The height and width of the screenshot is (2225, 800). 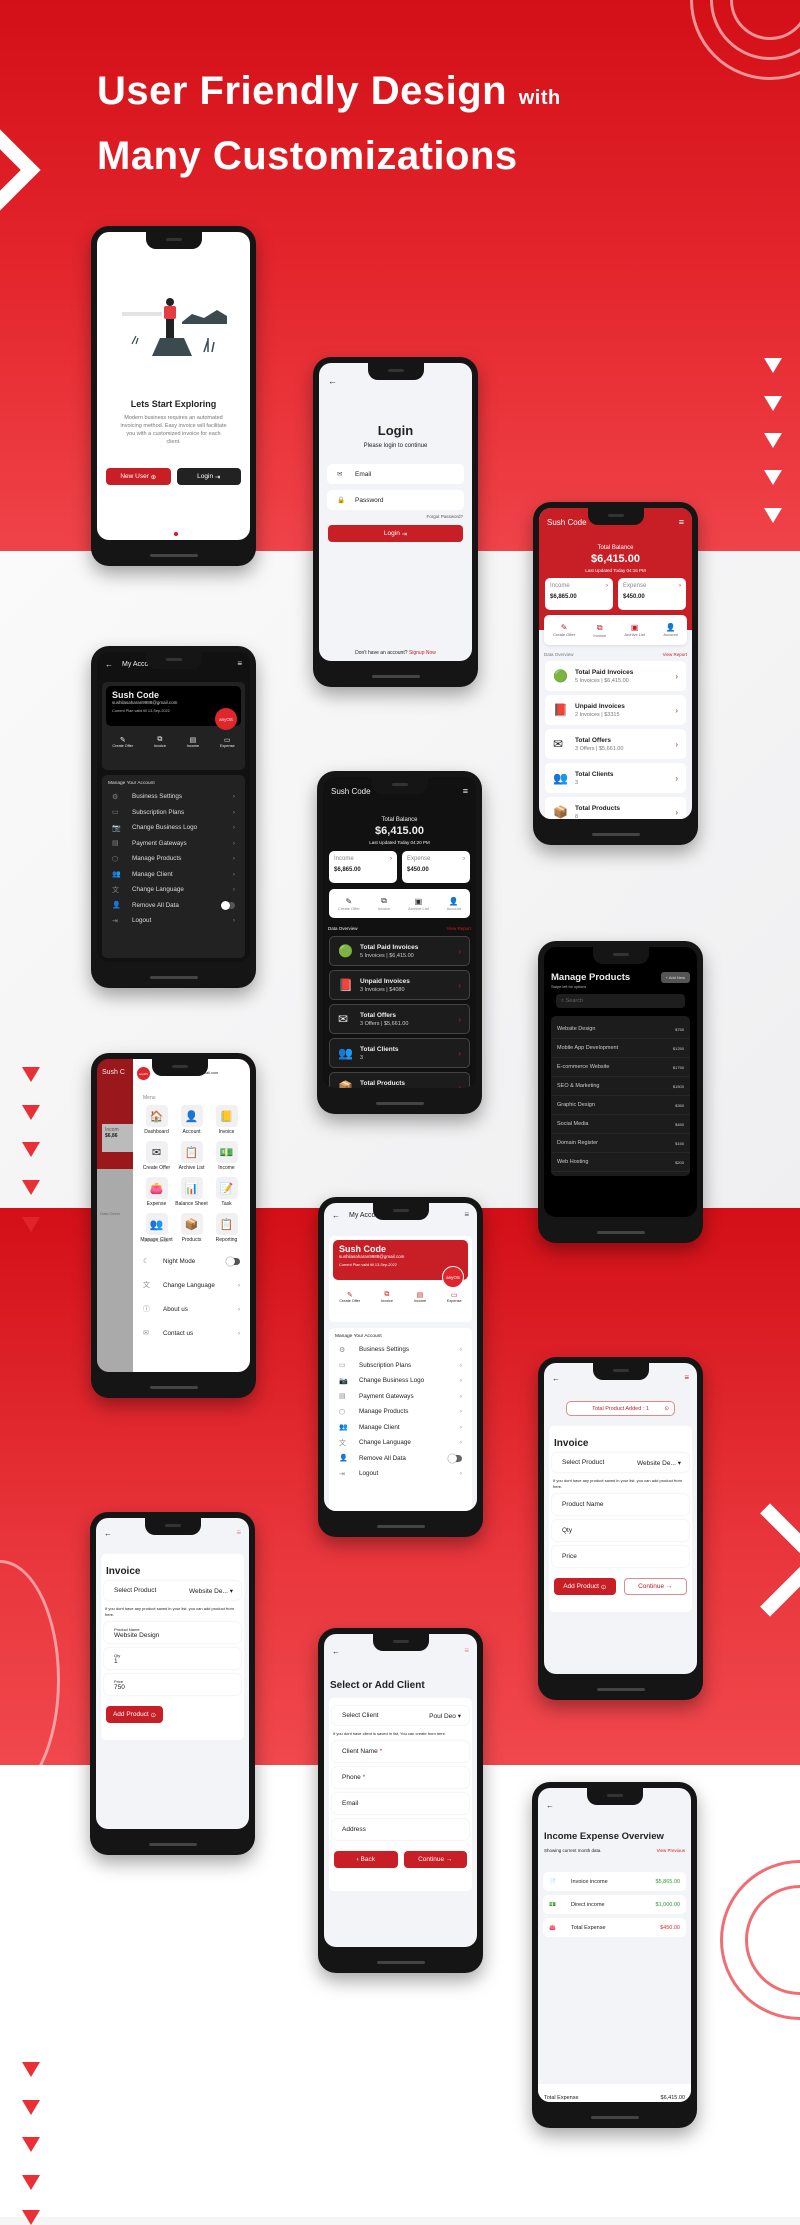 I want to click on overview-item-unpaid: 📕 Unpaid Invoices 2 Invoices | $3315 ›, so click(x=615, y=710).